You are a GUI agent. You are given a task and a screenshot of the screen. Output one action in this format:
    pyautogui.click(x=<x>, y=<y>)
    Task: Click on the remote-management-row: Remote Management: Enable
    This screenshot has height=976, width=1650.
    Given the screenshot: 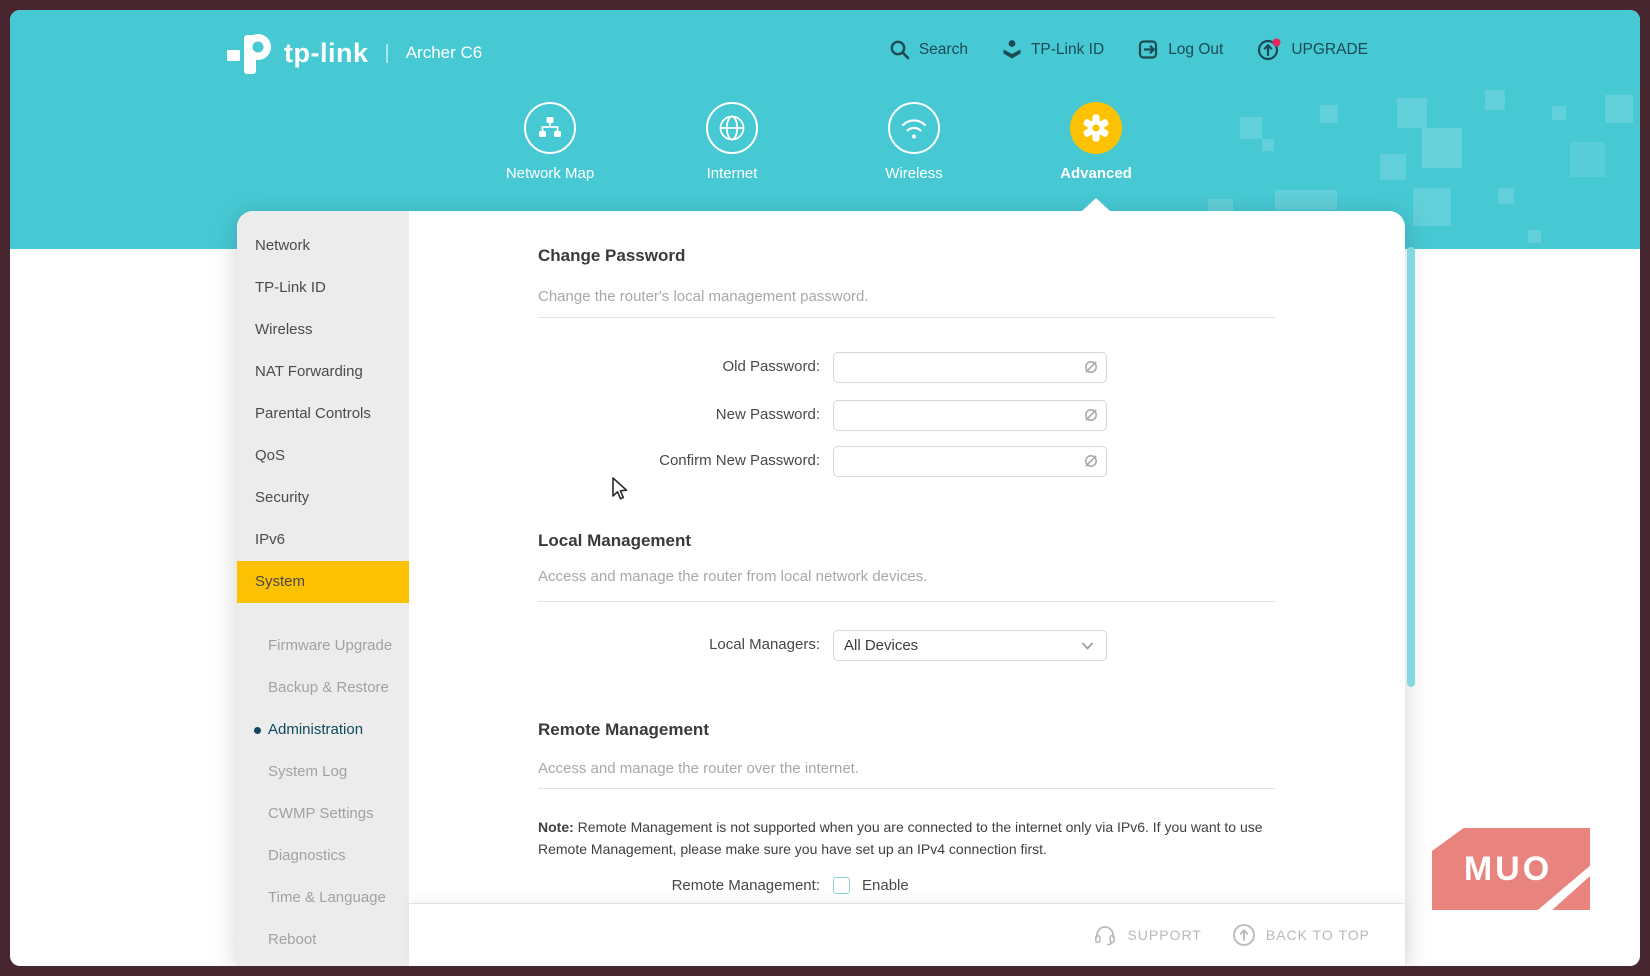 What is the action you would take?
    pyautogui.click(x=907, y=887)
    